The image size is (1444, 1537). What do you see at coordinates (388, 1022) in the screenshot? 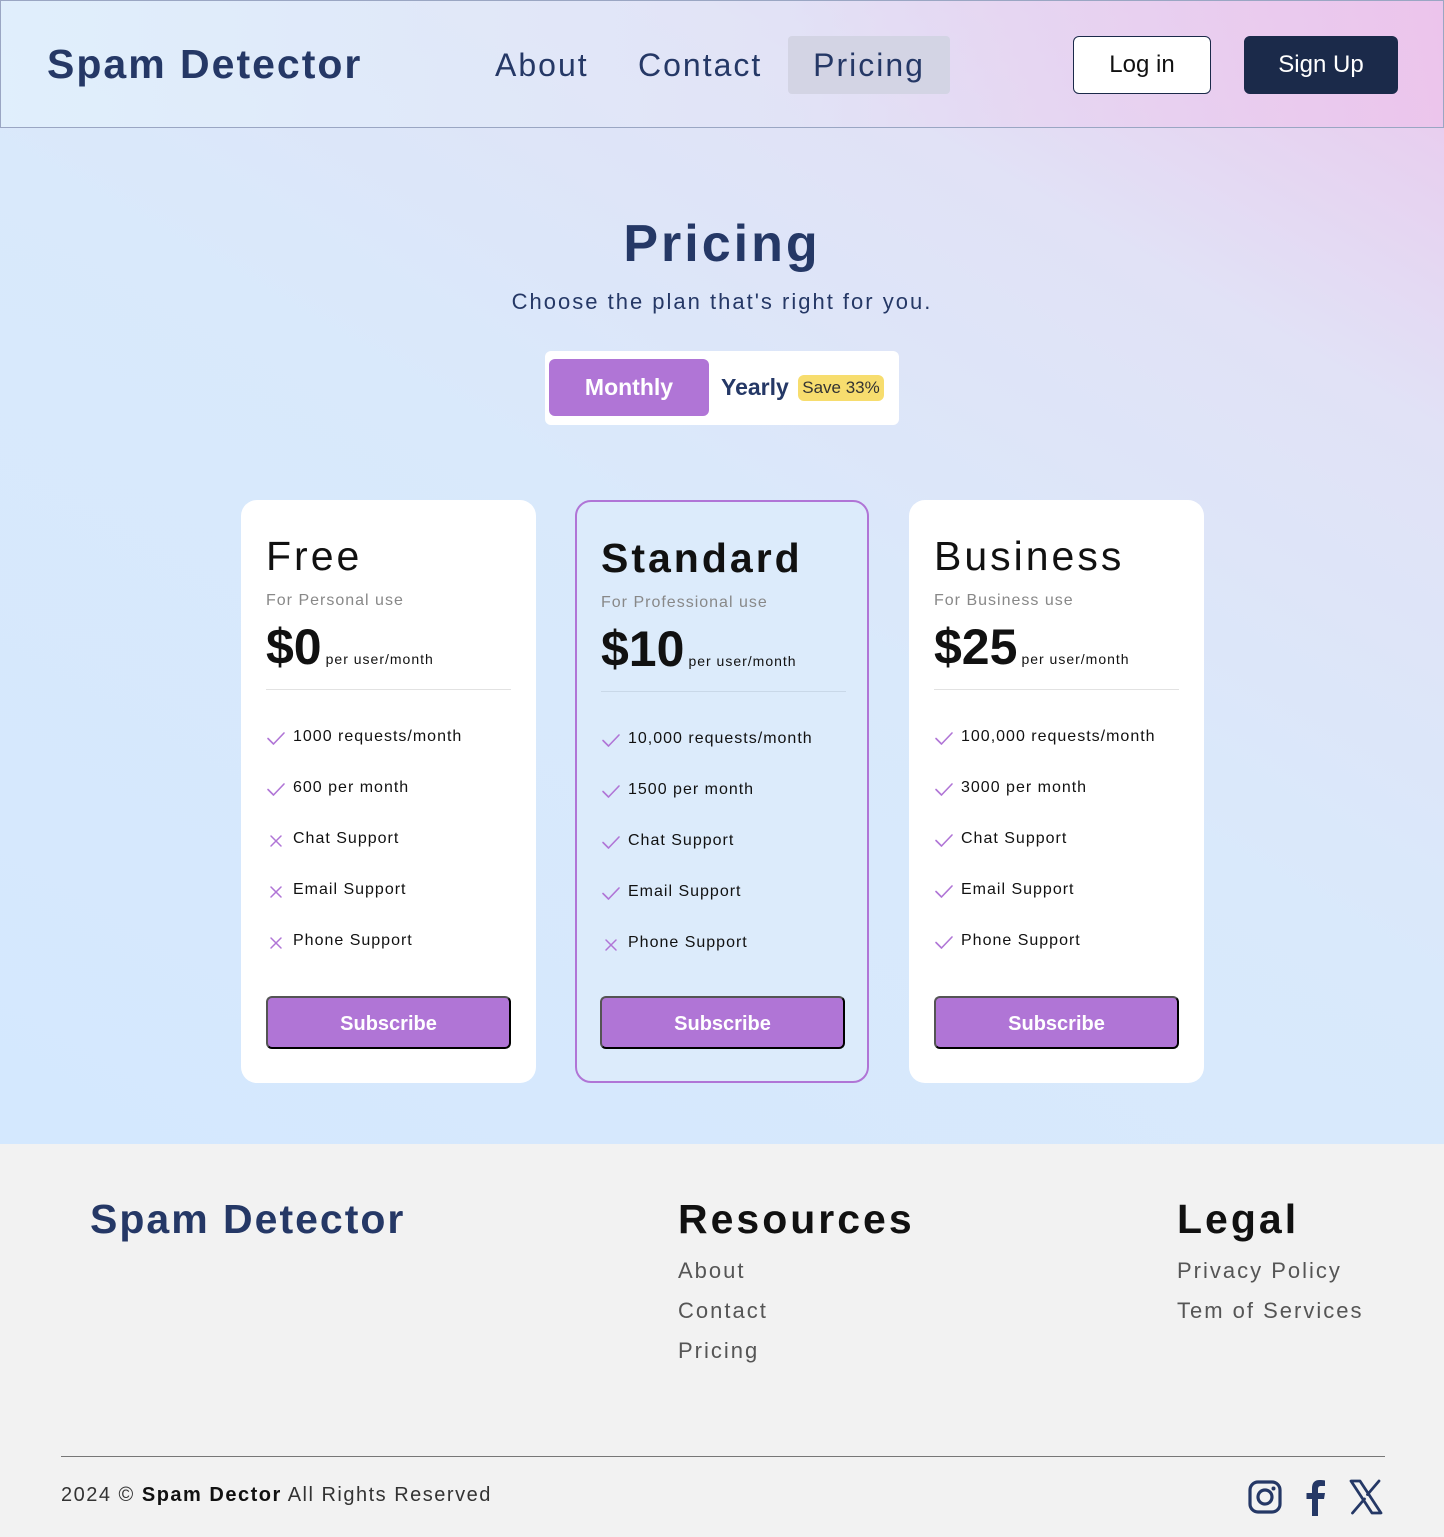
I see `subscribe-free-button: Subscribe` at bounding box center [388, 1022].